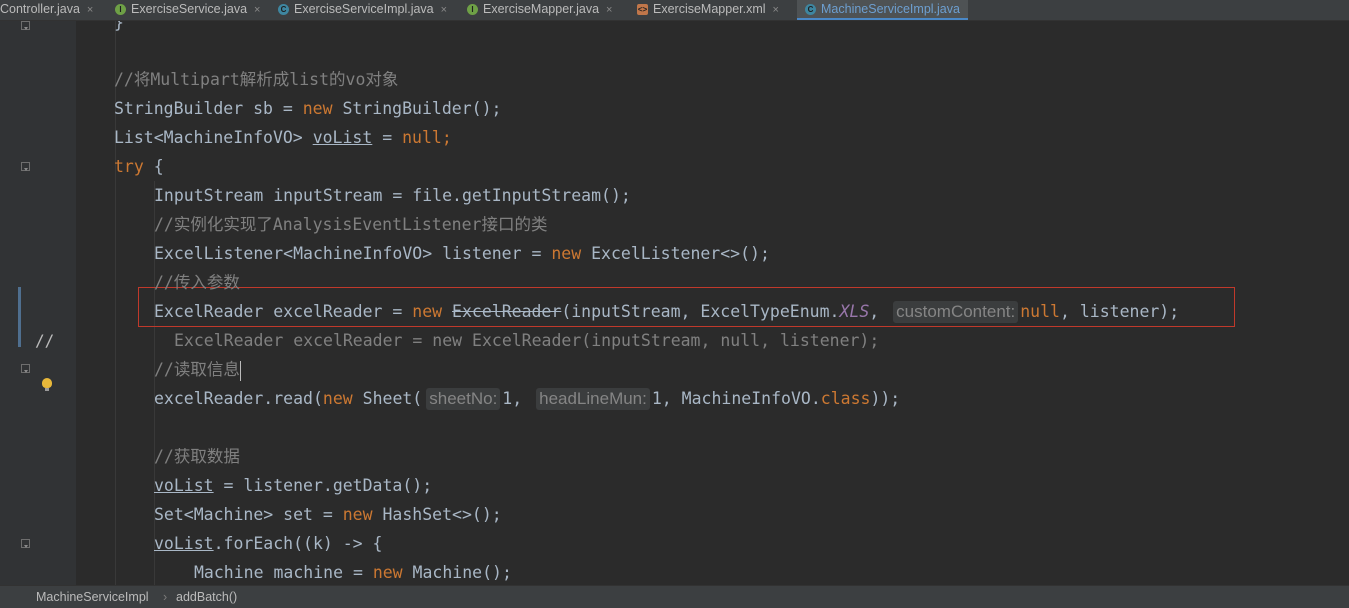 This screenshot has height=608, width=1349. I want to click on tab-exercise-mapper-xml: <> ExerciseMapper.xml ×, so click(708, 10).